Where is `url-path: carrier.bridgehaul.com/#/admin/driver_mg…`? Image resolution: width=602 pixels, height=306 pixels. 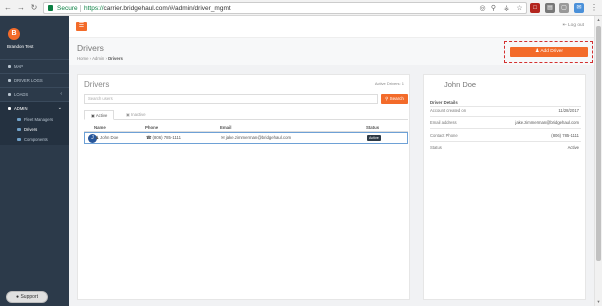 url-path: carrier.bridgehaul.com/#/admin/driver_mg… is located at coordinates (167, 8).